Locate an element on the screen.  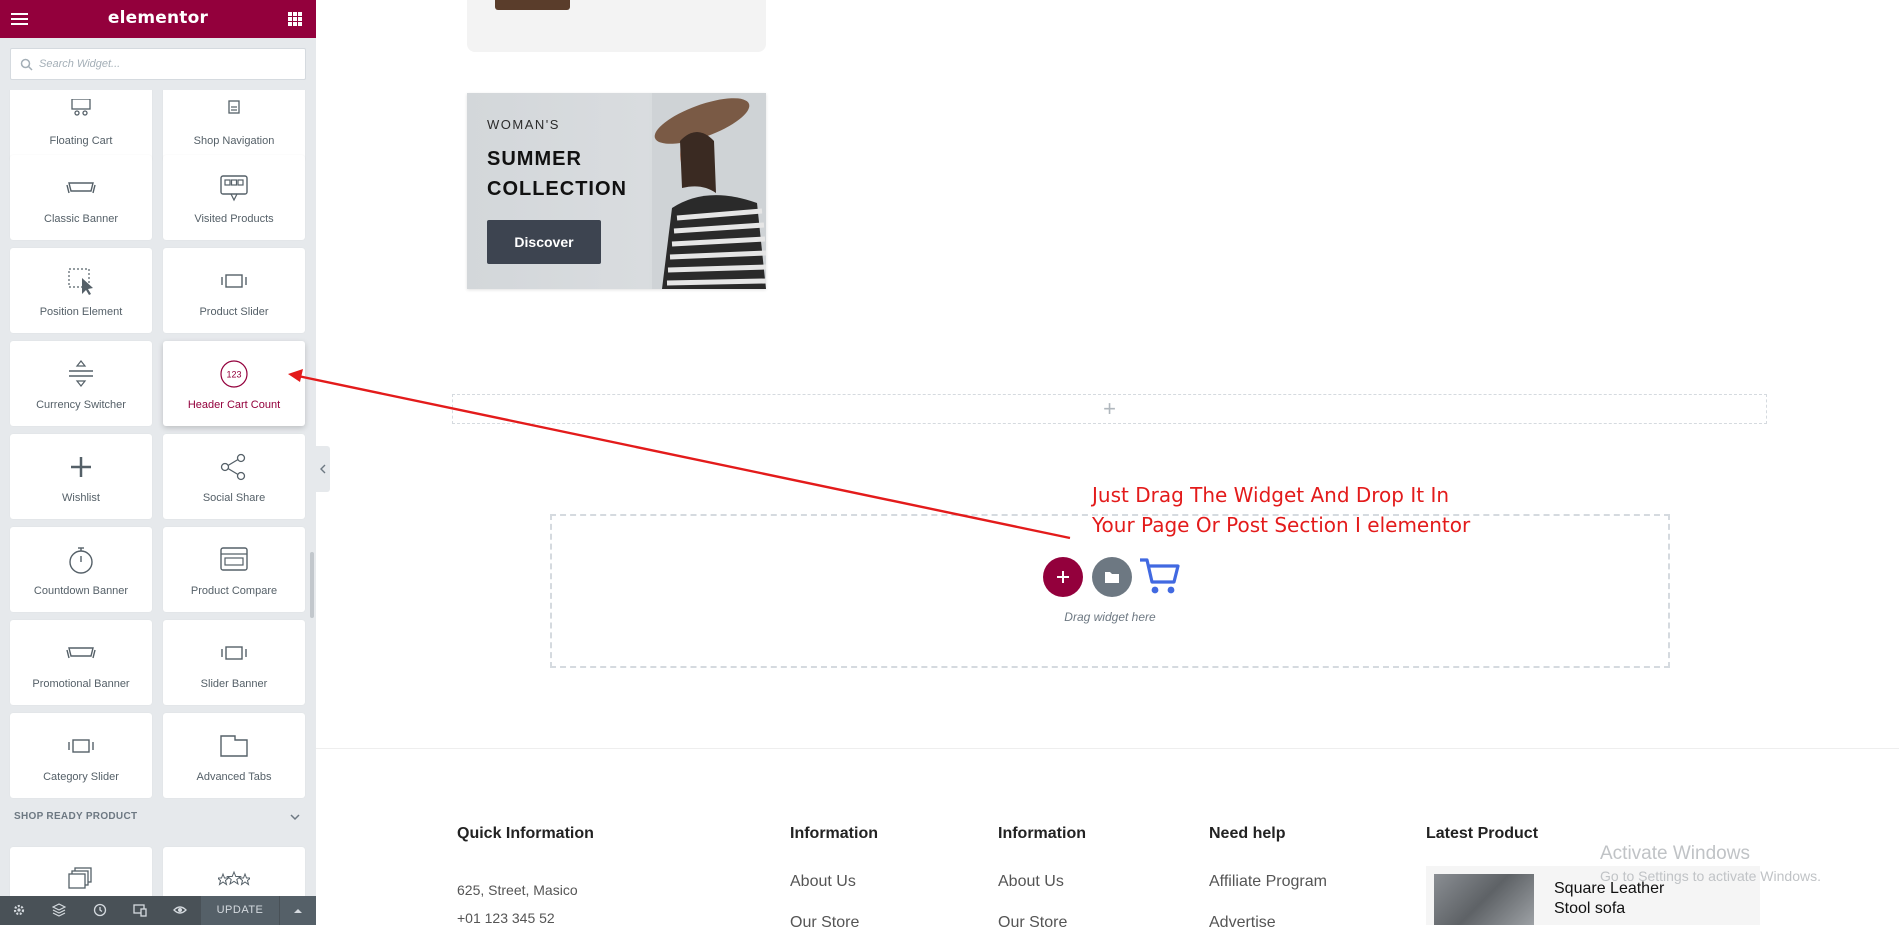
widget-product-compare: Product Compare is located at coordinates (234, 569).